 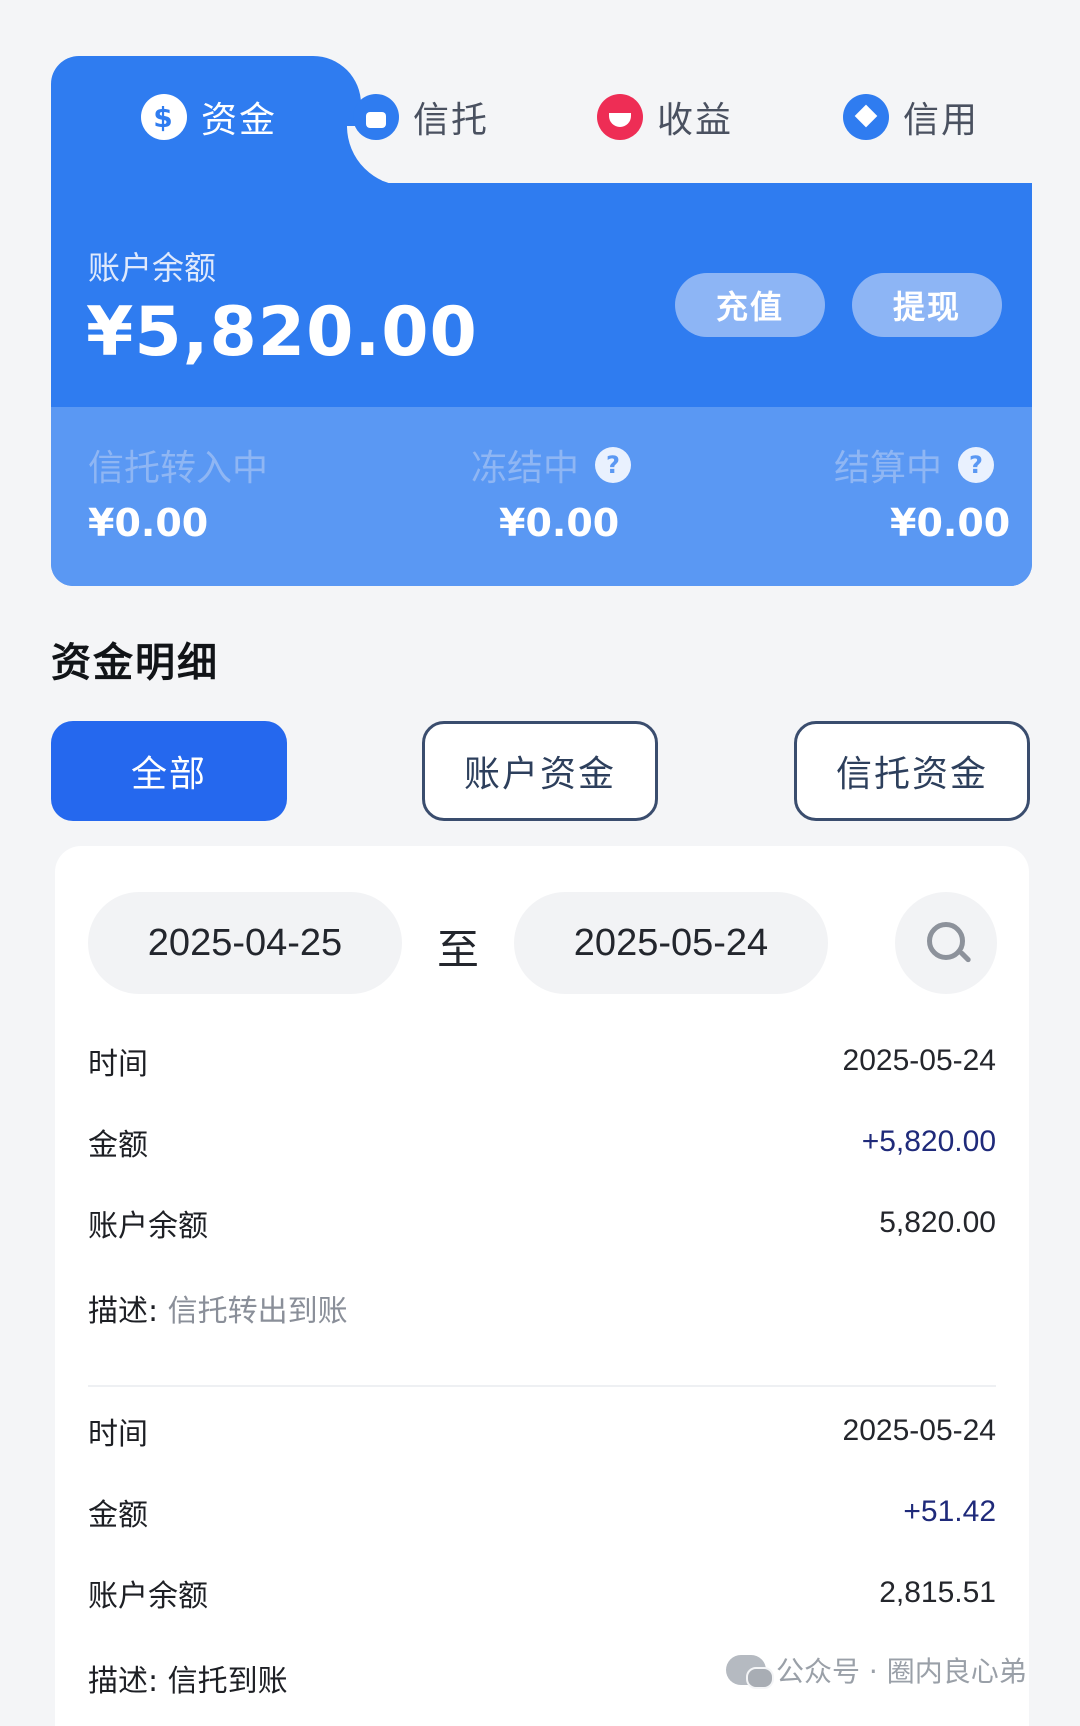 I want to click on record-amount-row: 金额 +51.42, so click(x=542, y=1512).